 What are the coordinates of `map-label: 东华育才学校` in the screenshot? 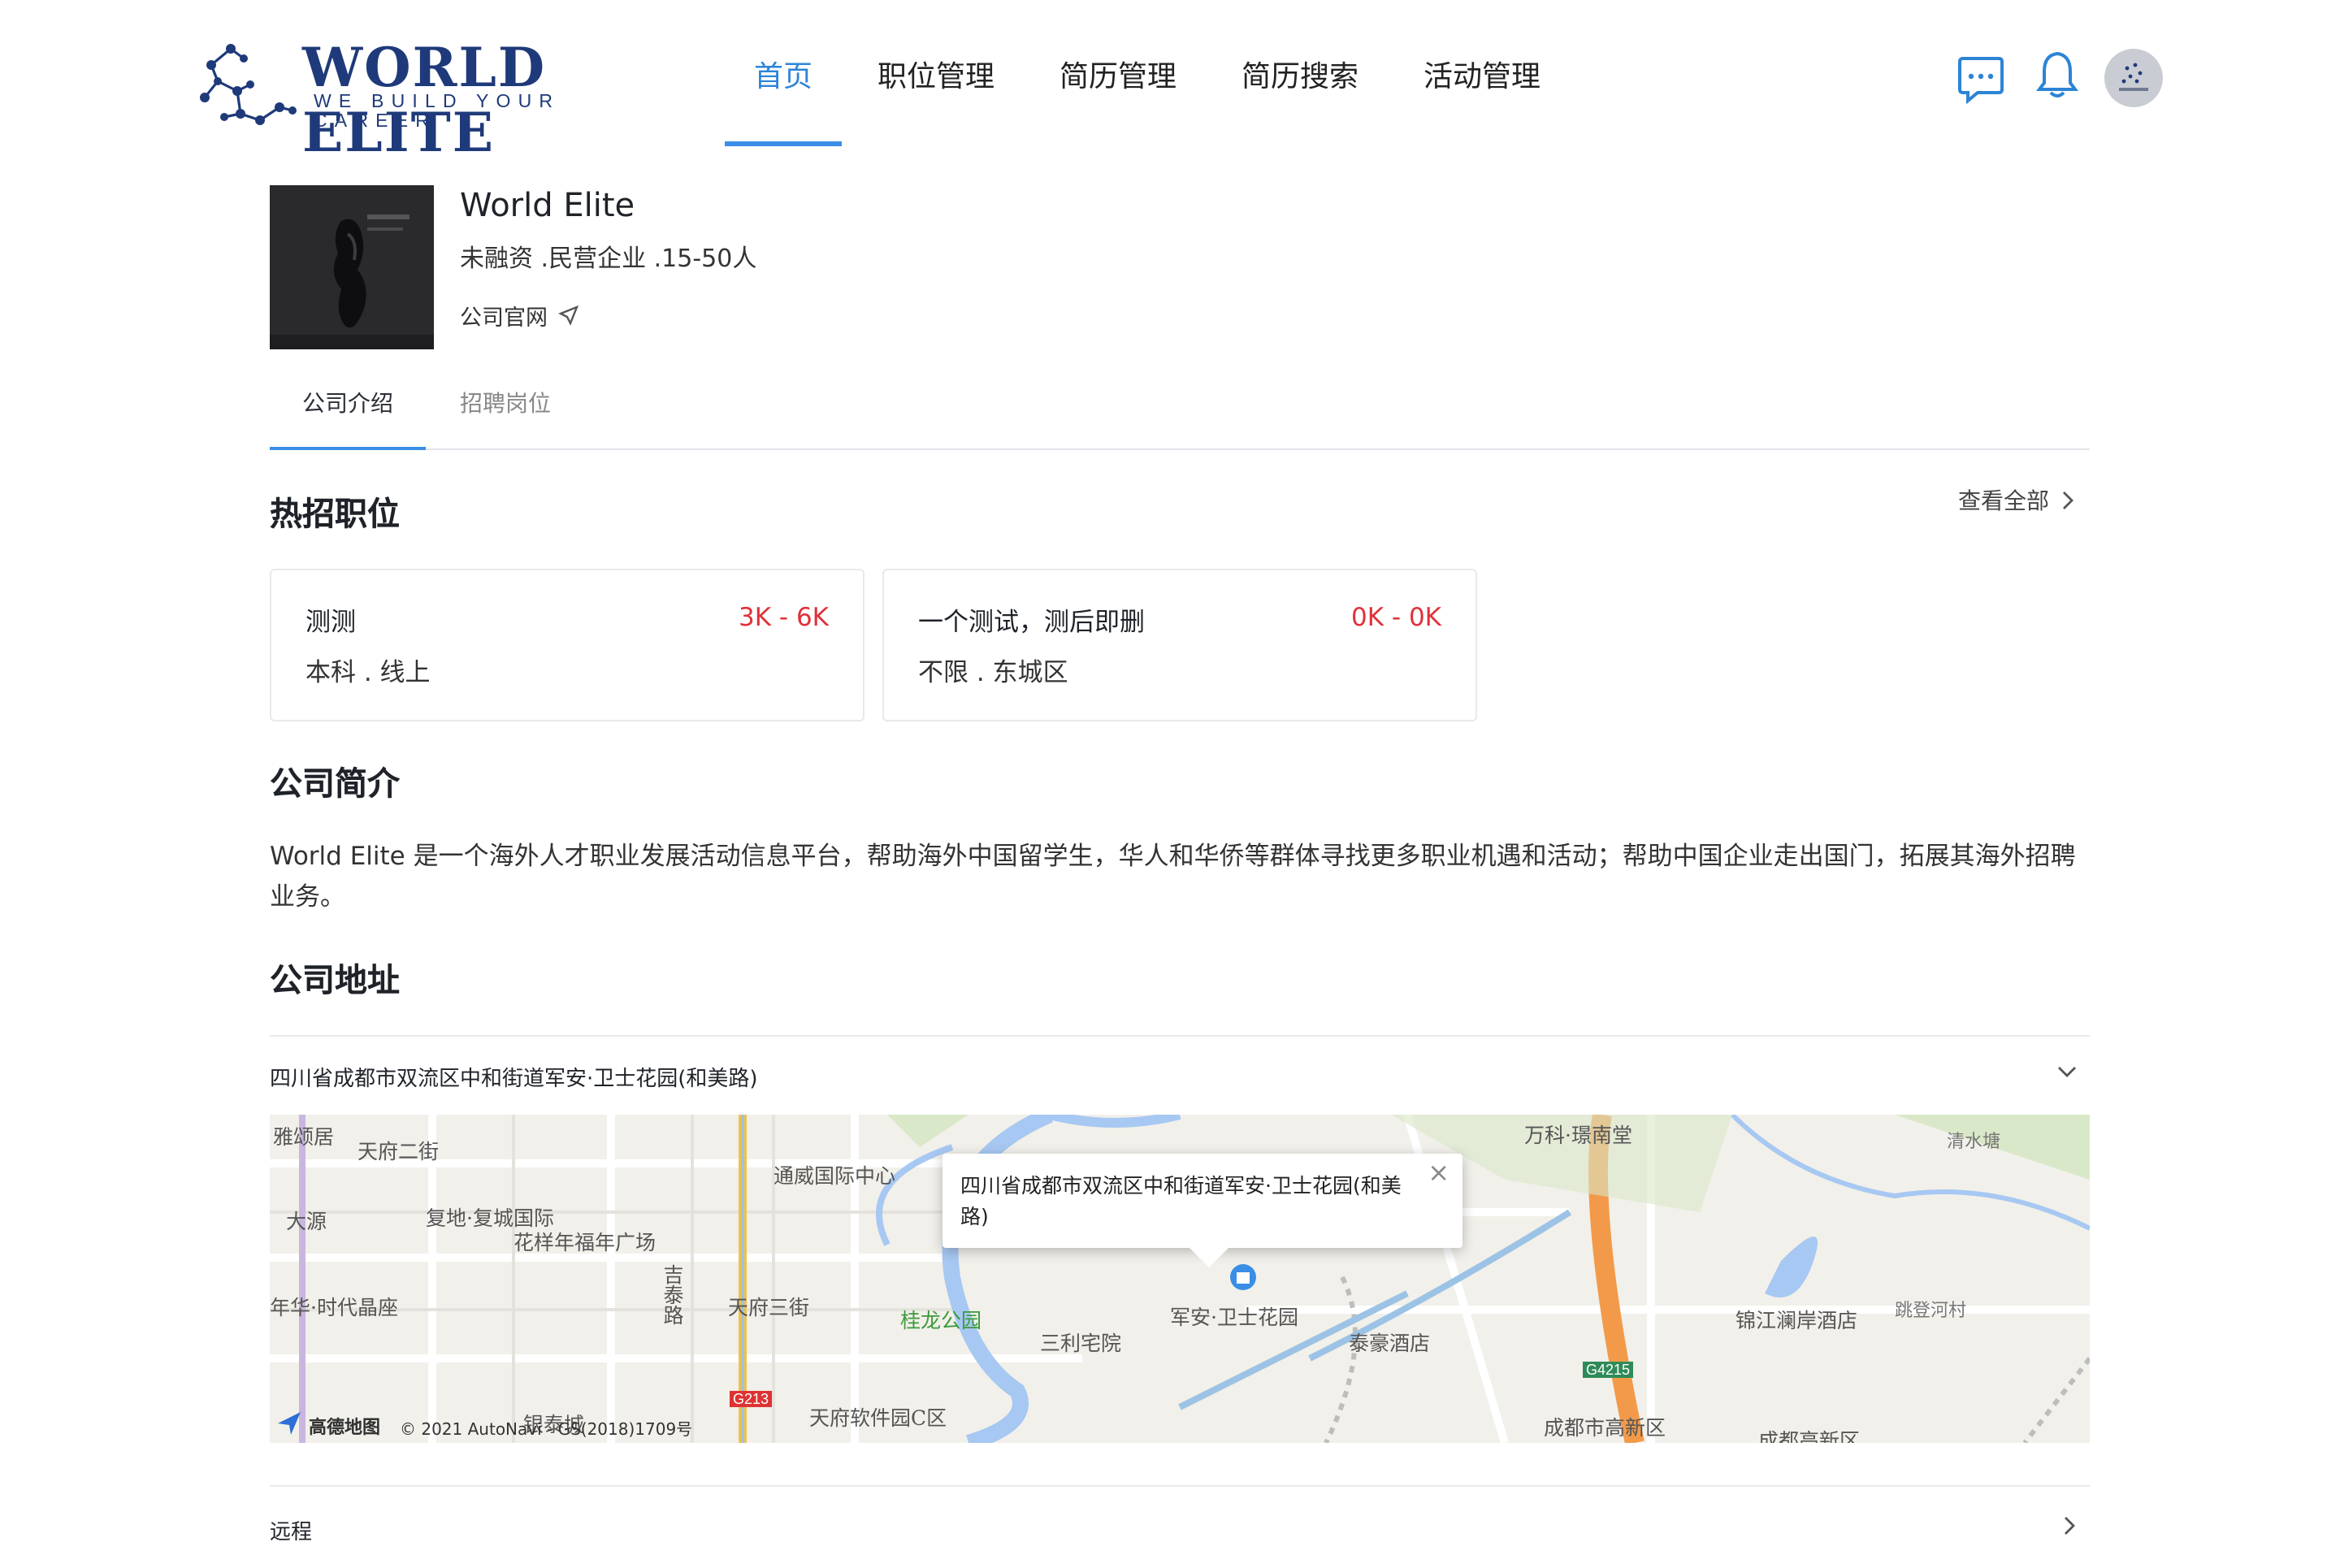 It's located at (1605, 1439).